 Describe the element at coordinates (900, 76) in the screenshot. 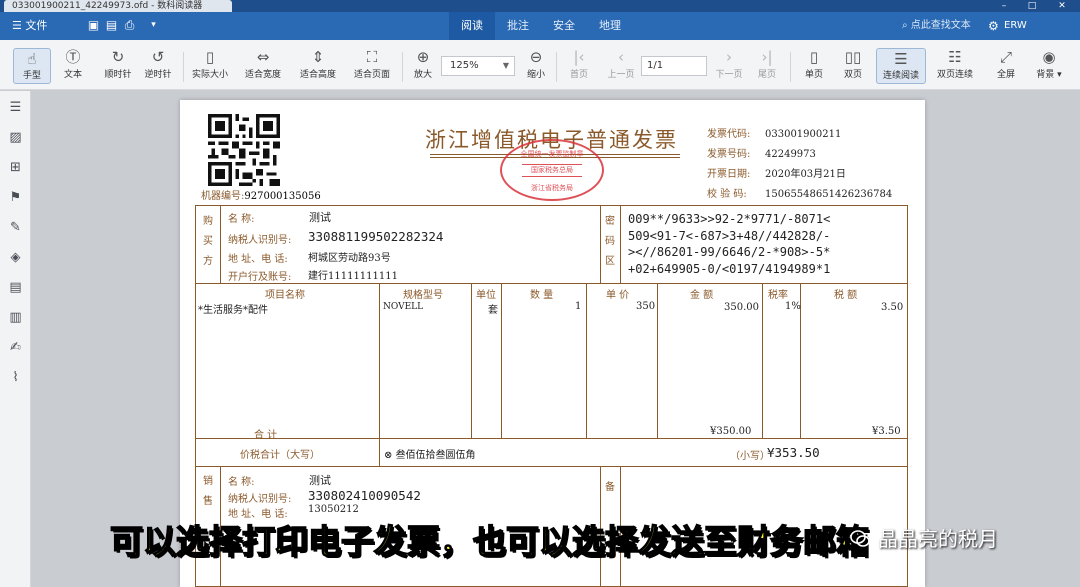

I see `continuous-read-label: 连续阅读` at that location.